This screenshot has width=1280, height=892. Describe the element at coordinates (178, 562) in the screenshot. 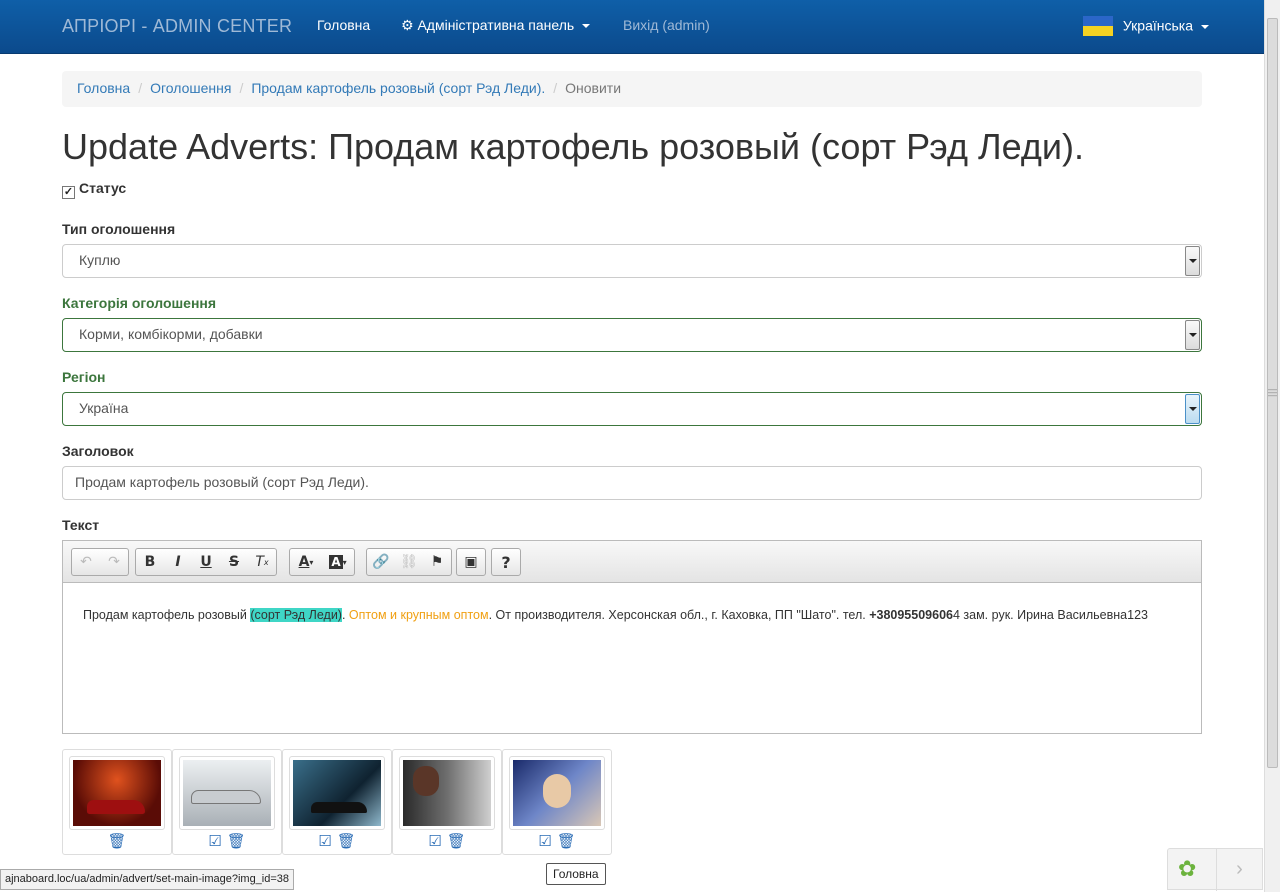

I see `italic-button: I` at that location.